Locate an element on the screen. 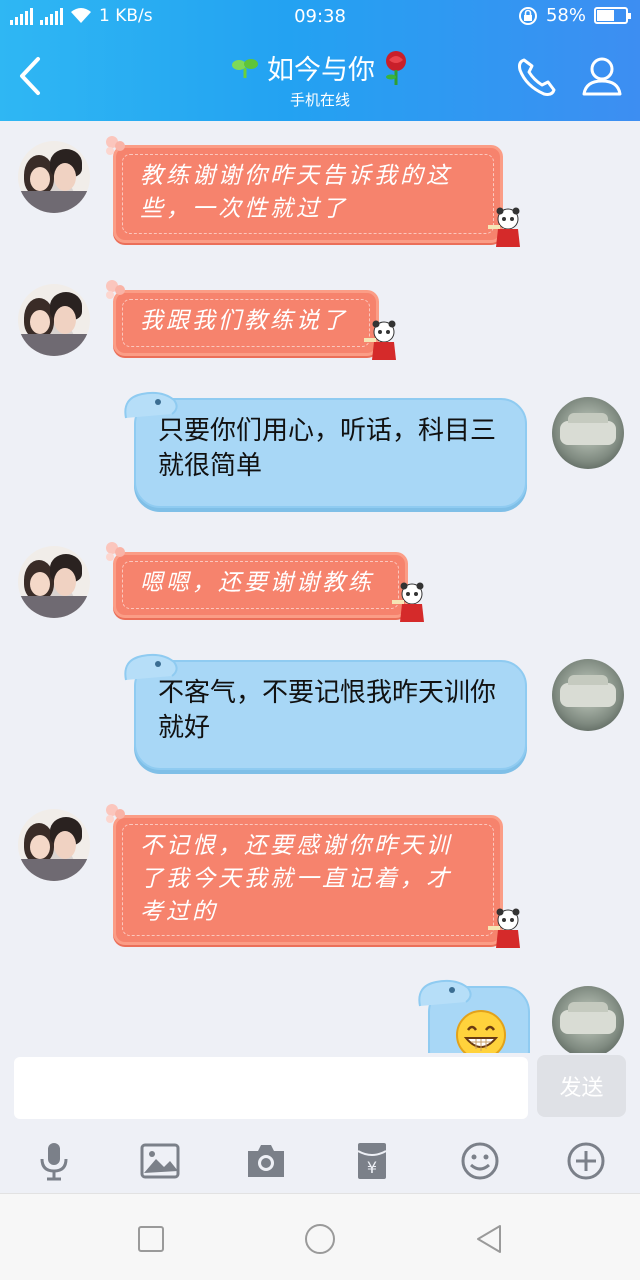 The image size is (640, 1280). message-bubble-left: 教练谢谢你昨天告诉我的这些，一次性就过了 is located at coordinates (308, 194).